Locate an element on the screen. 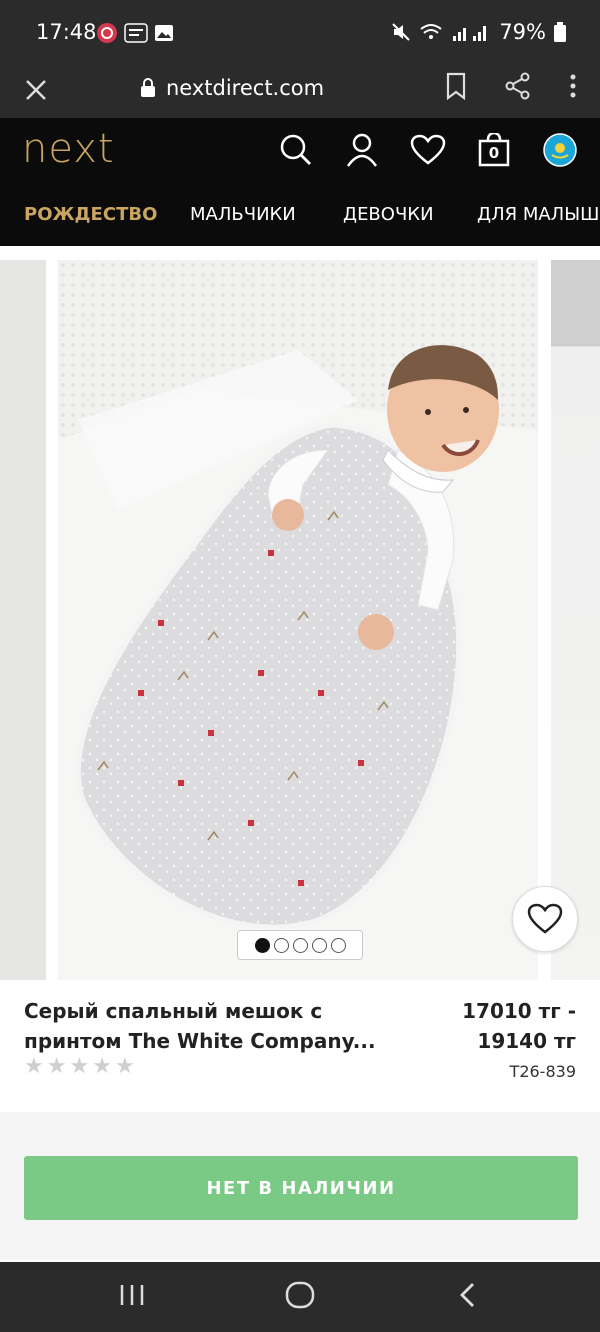  signal-icon is located at coordinates (470, 33).